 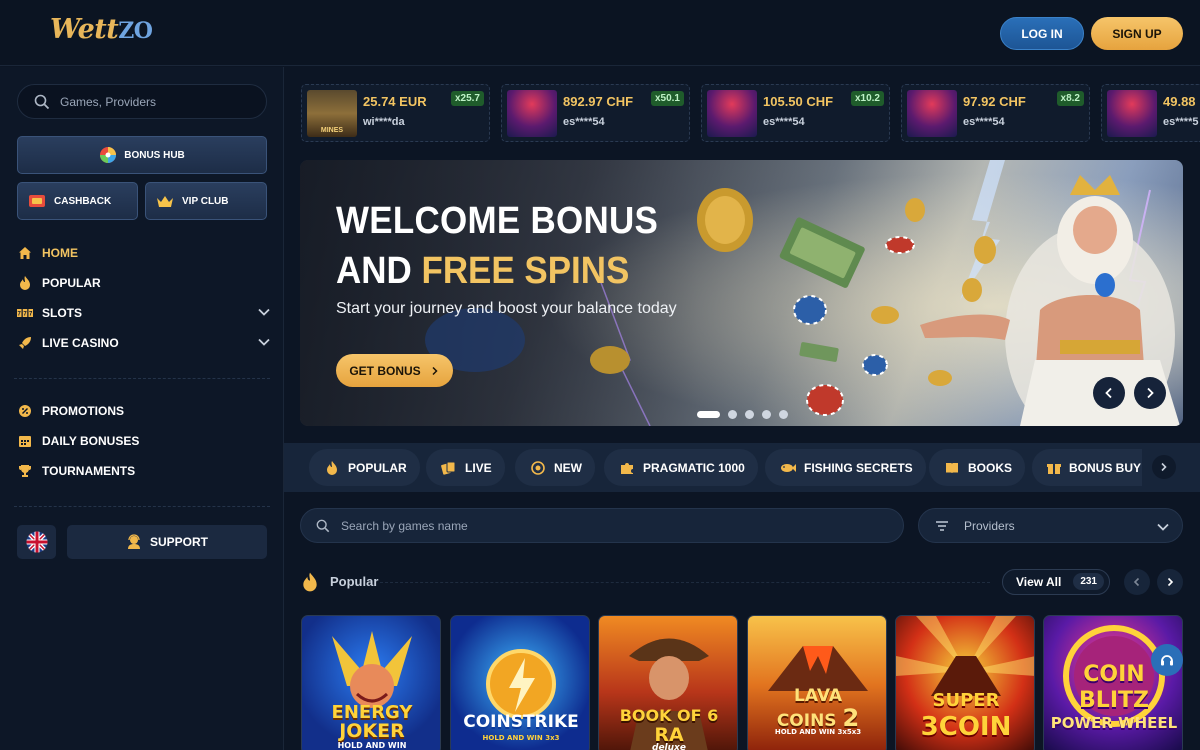 What do you see at coordinates (91, 441) in the screenshot?
I see `sidebar-item-label: DAILY BONUSES` at bounding box center [91, 441].